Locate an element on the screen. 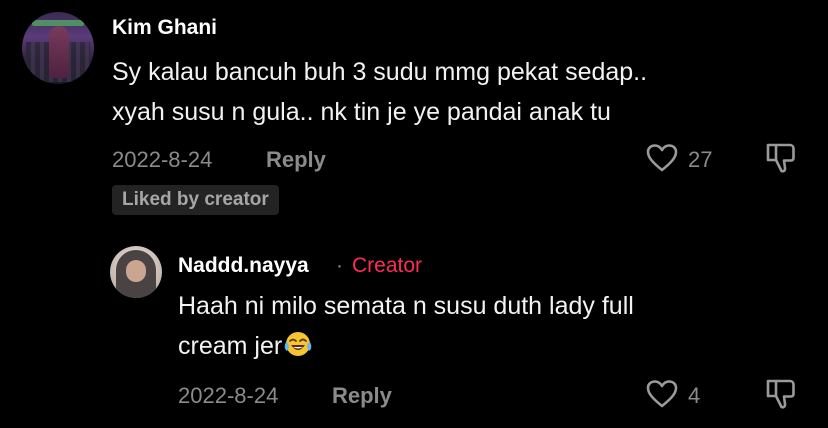 The image size is (828, 428). avatar-photo-figure is located at coordinates (59, 52).